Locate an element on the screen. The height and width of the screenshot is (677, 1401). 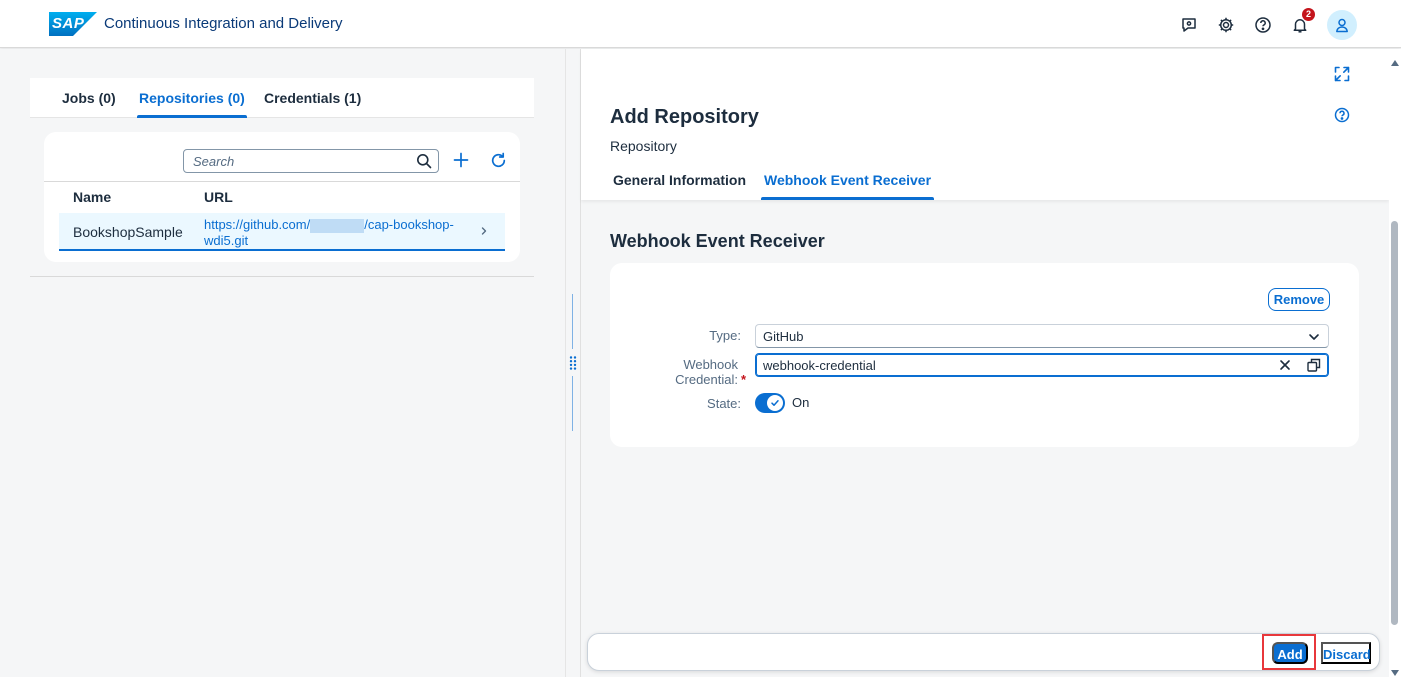
credential-label-line2: Credential: is located at coordinates (706, 379).